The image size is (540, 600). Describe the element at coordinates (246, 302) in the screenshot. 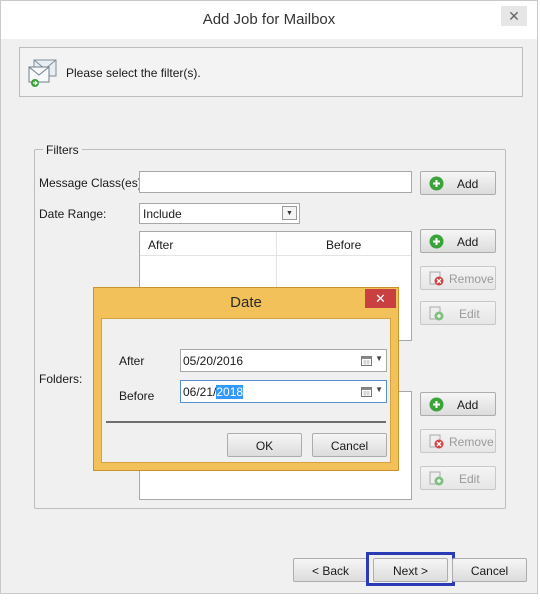

I see `date-dialog-title: Date` at that location.